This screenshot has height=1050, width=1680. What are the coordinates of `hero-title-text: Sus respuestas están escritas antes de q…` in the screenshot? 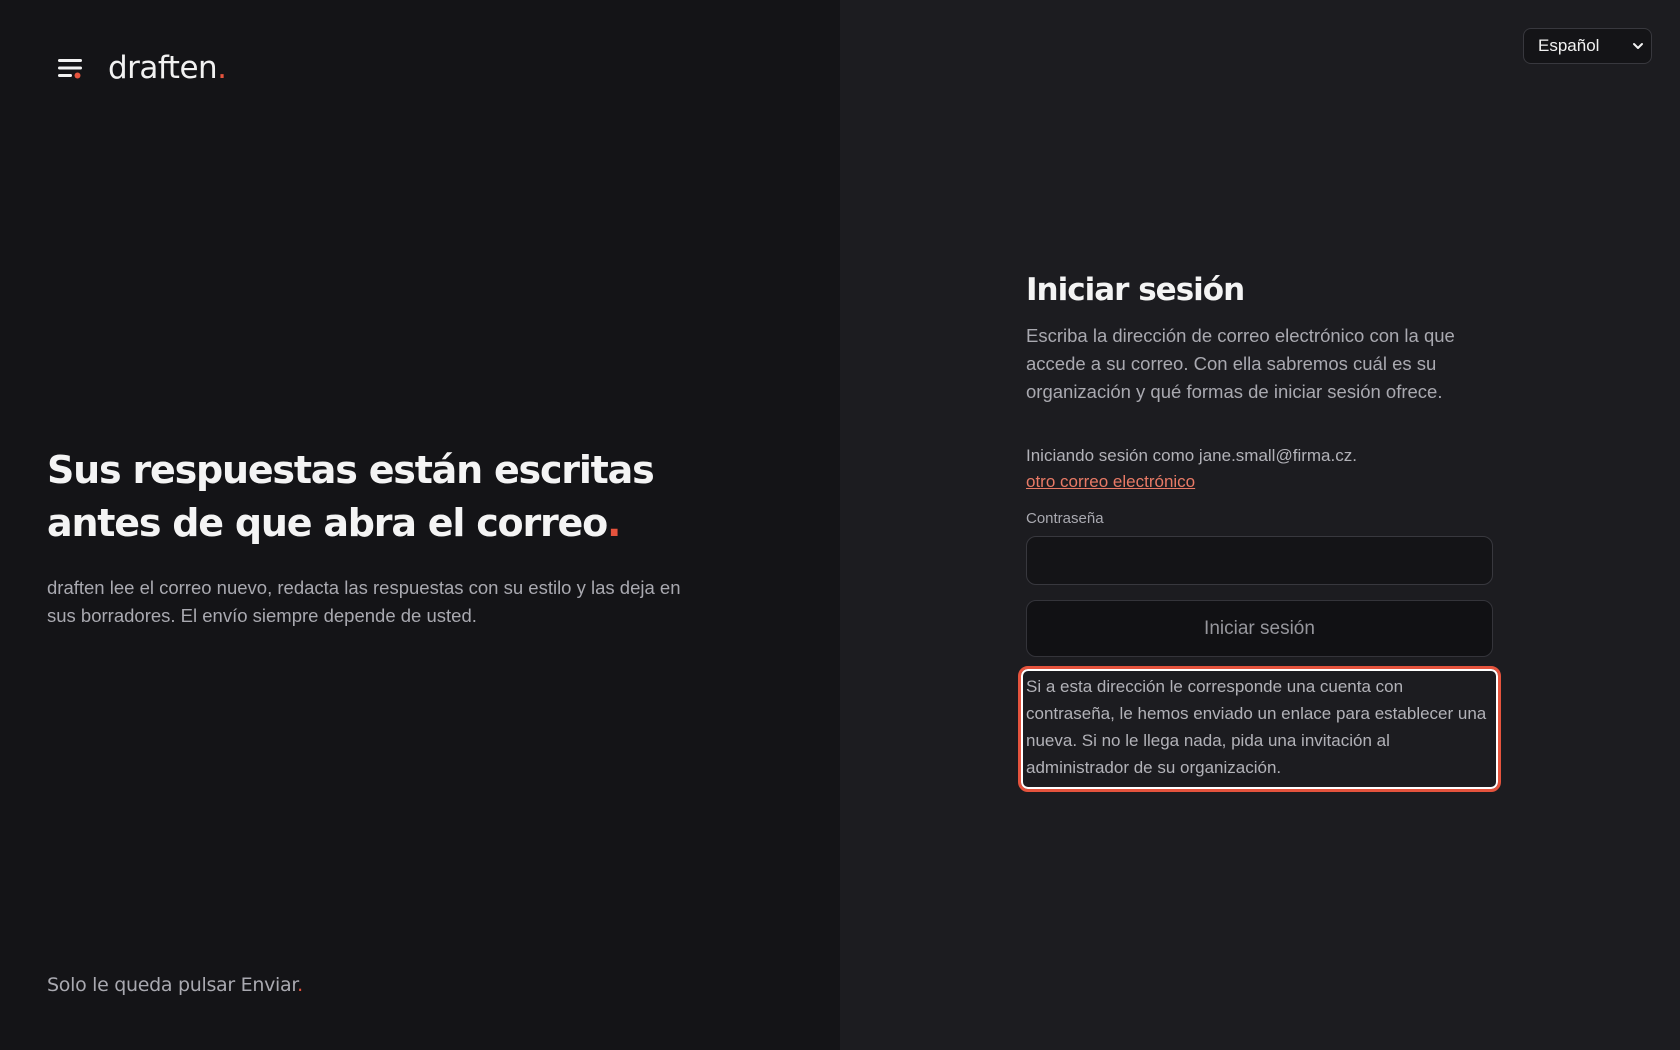 It's located at (351, 496).